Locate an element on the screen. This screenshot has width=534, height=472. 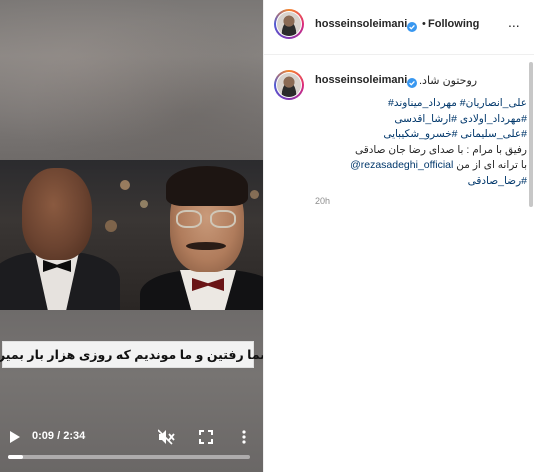
video-progress-bar is located at coordinates (129, 457).